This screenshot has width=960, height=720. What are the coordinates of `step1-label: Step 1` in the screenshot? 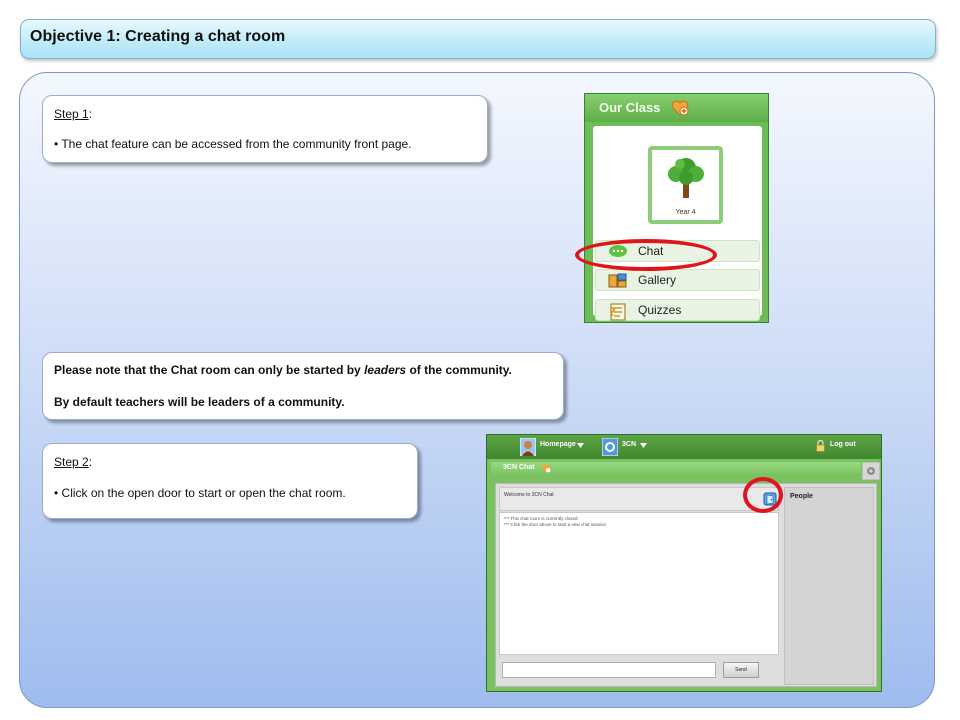 It's located at (71, 114).